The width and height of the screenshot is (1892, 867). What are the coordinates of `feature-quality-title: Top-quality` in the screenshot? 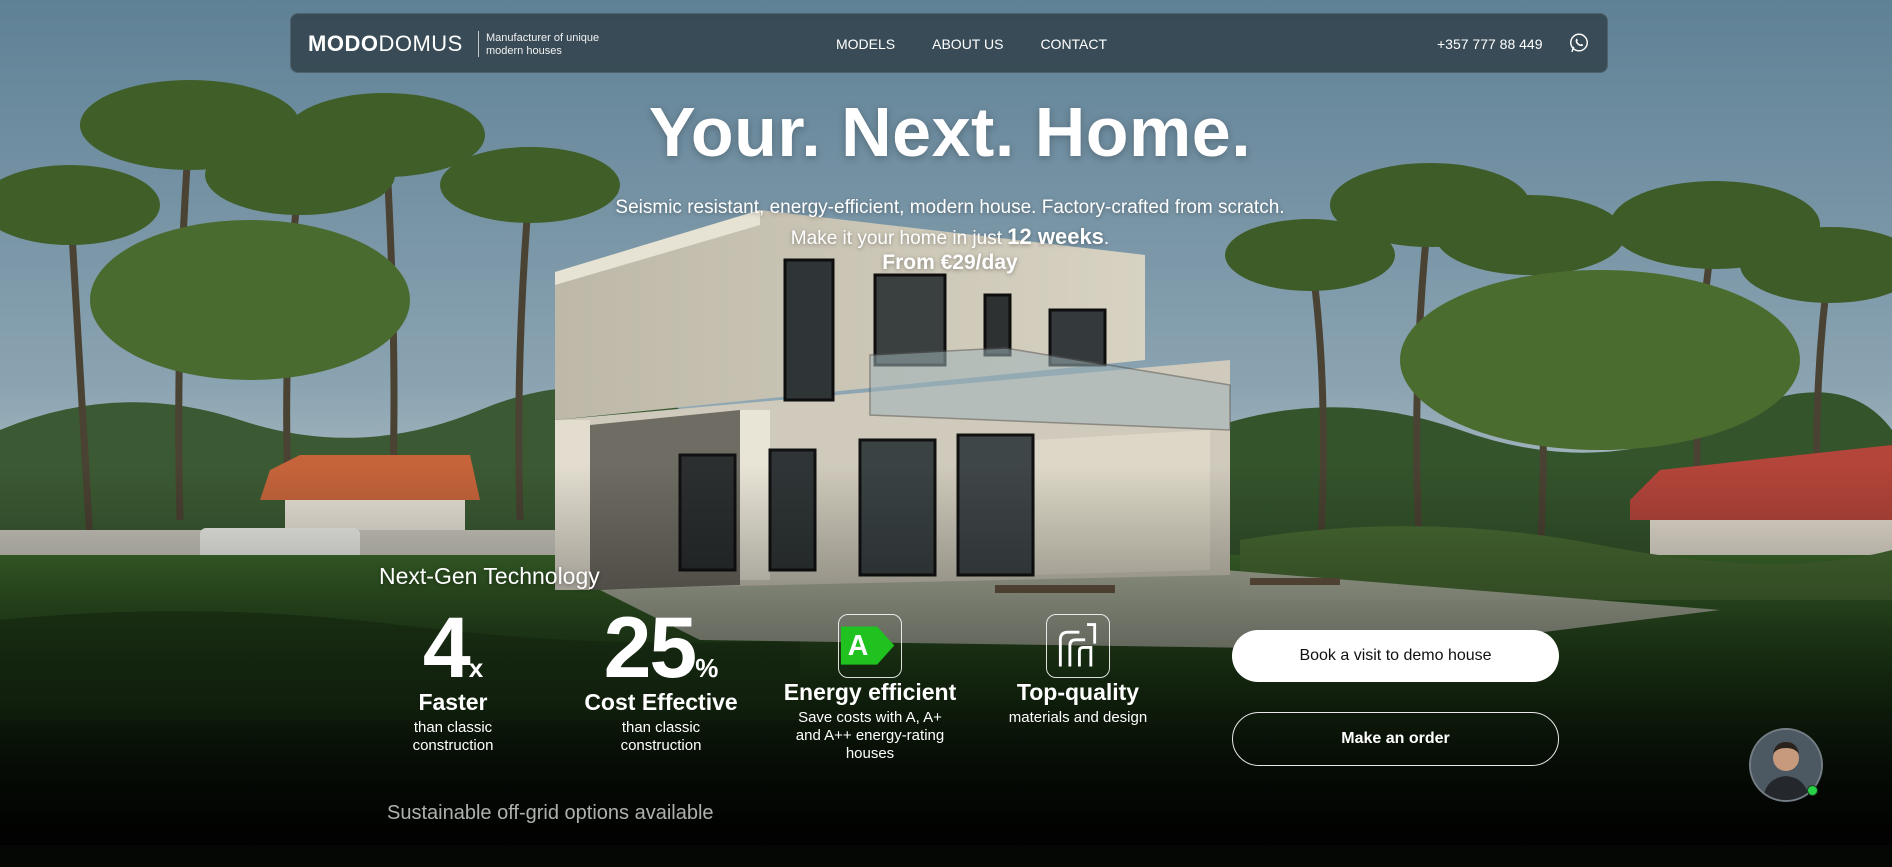 It's located at (1078, 692).